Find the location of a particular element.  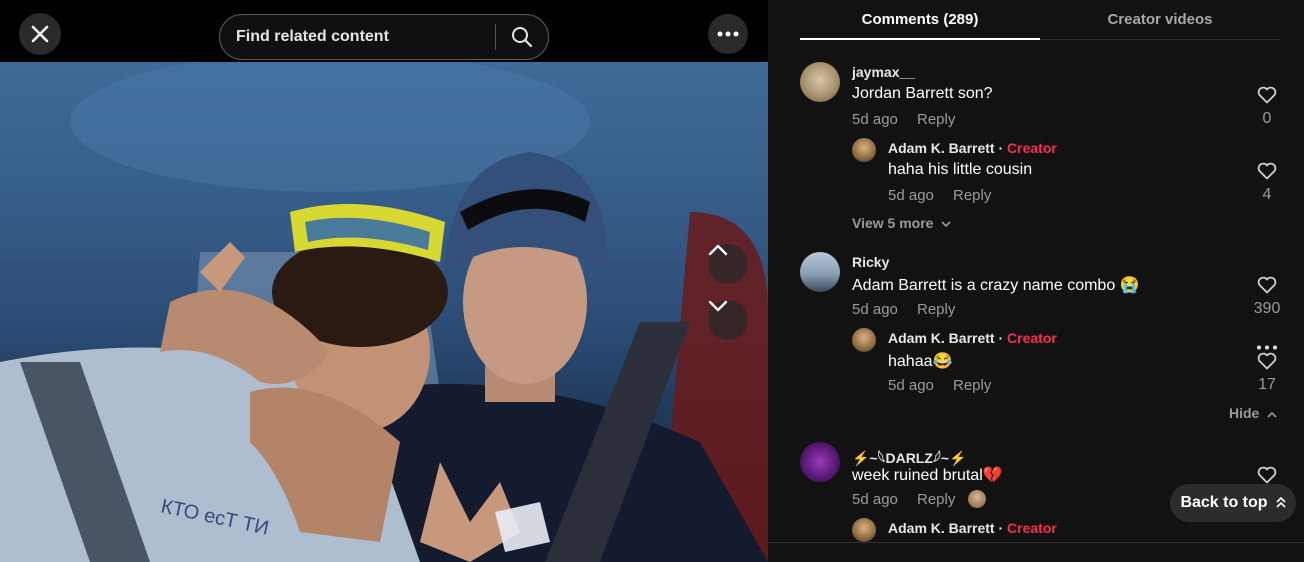

next-video-button is located at coordinates (728, 320).